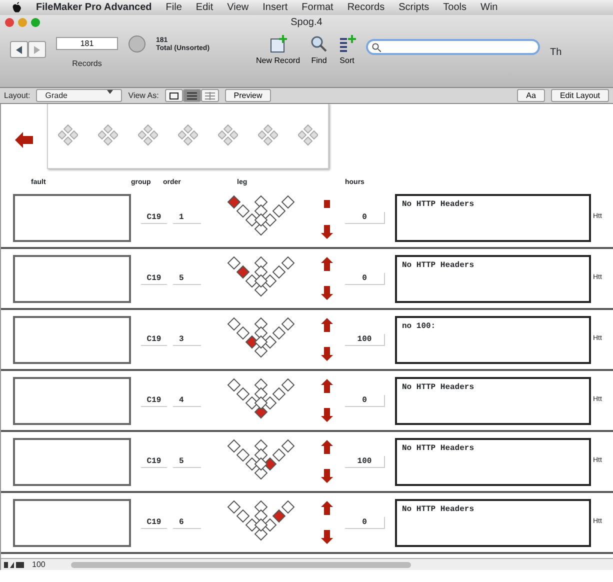  What do you see at coordinates (275, 7) in the screenshot?
I see `menu-item: Insert` at bounding box center [275, 7].